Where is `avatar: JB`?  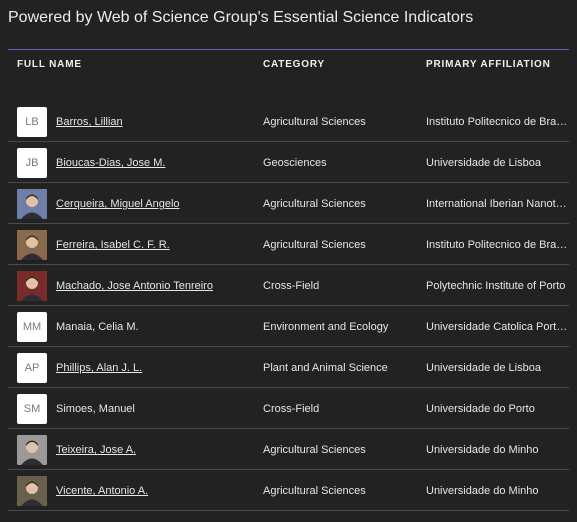
avatar: JB is located at coordinates (32, 163).